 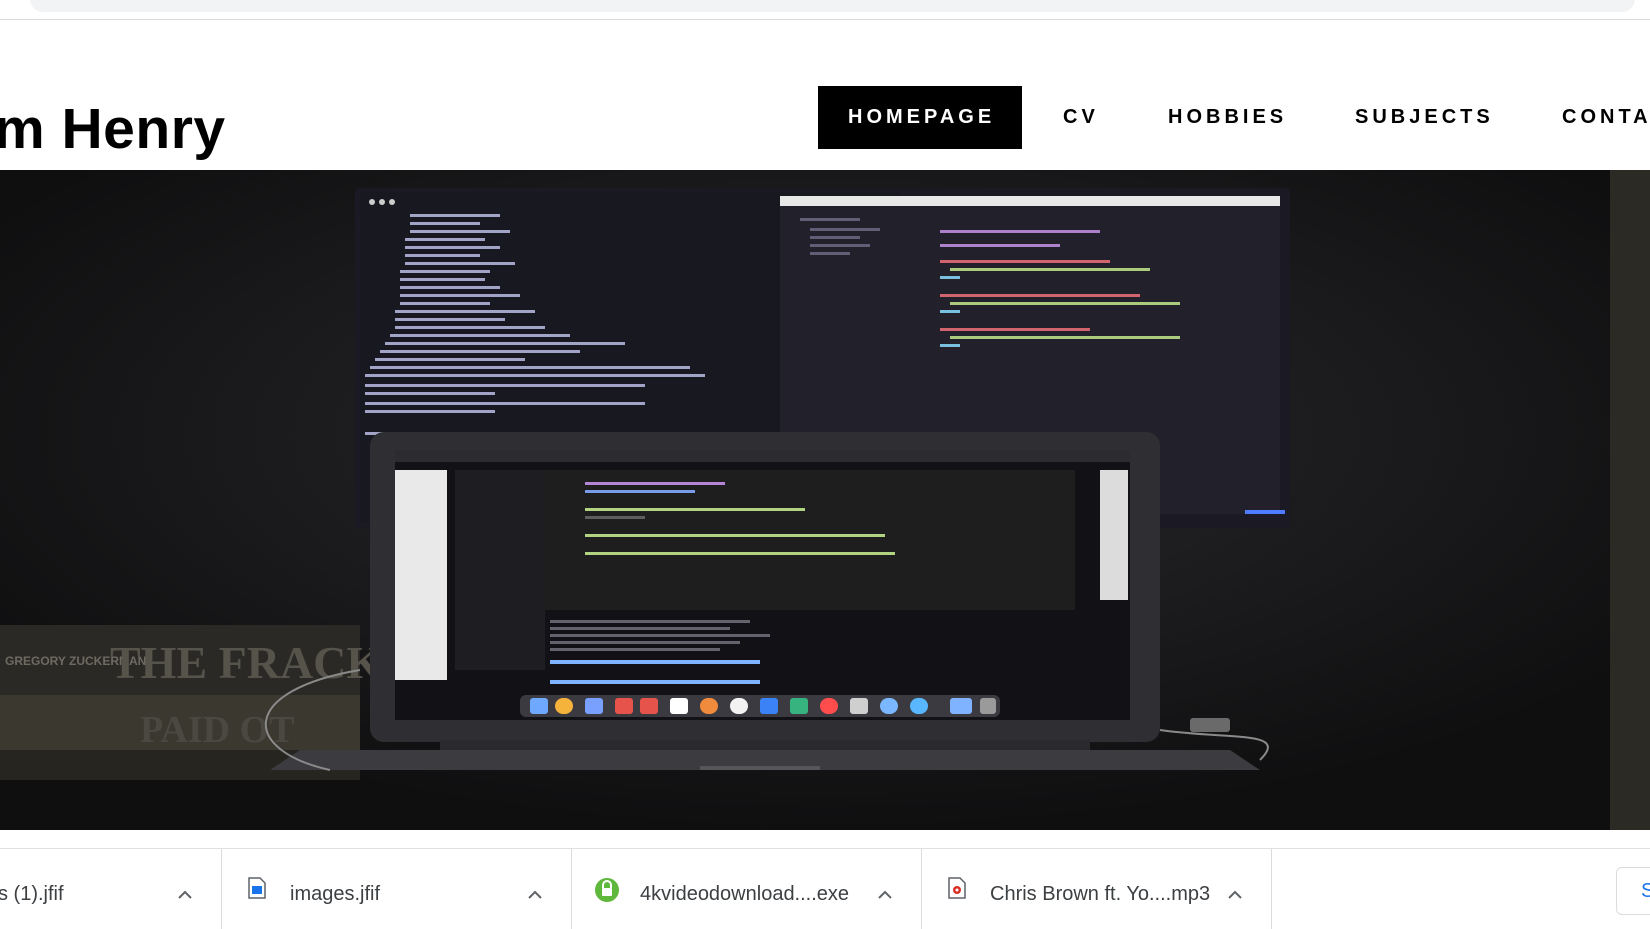 I want to click on download-filename: images.jfif, so click(x=335, y=894).